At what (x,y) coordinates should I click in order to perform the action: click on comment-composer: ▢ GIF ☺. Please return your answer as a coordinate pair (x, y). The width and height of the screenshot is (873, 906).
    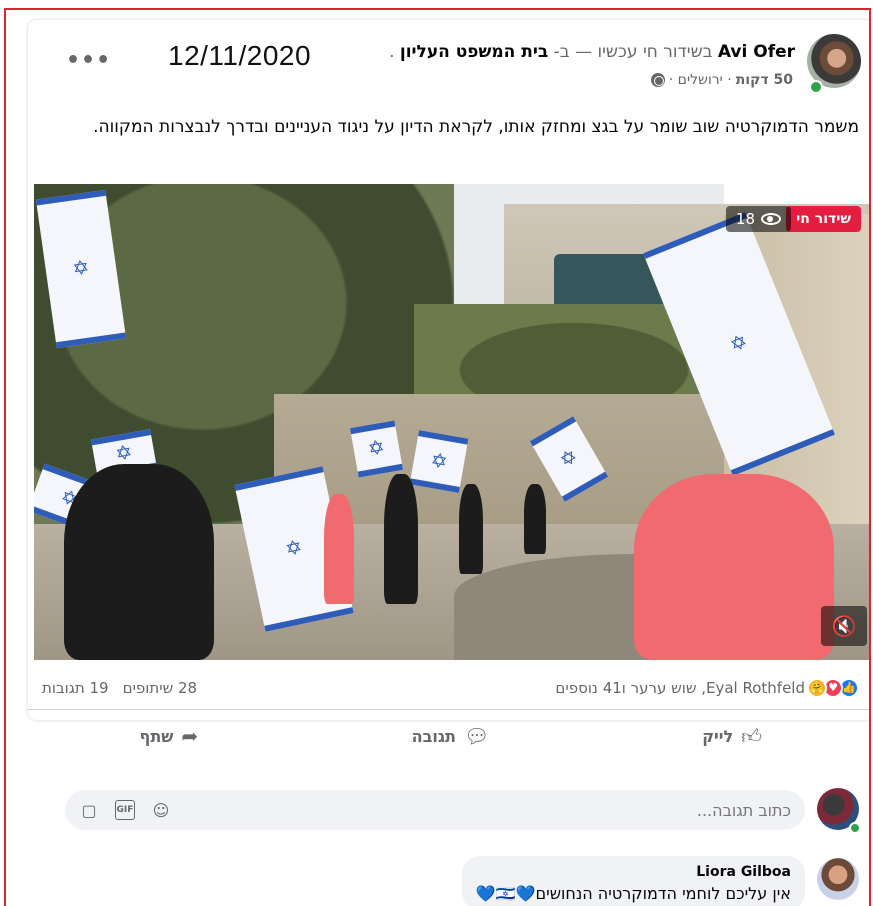
    Looking at the image, I should click on (435, 810).